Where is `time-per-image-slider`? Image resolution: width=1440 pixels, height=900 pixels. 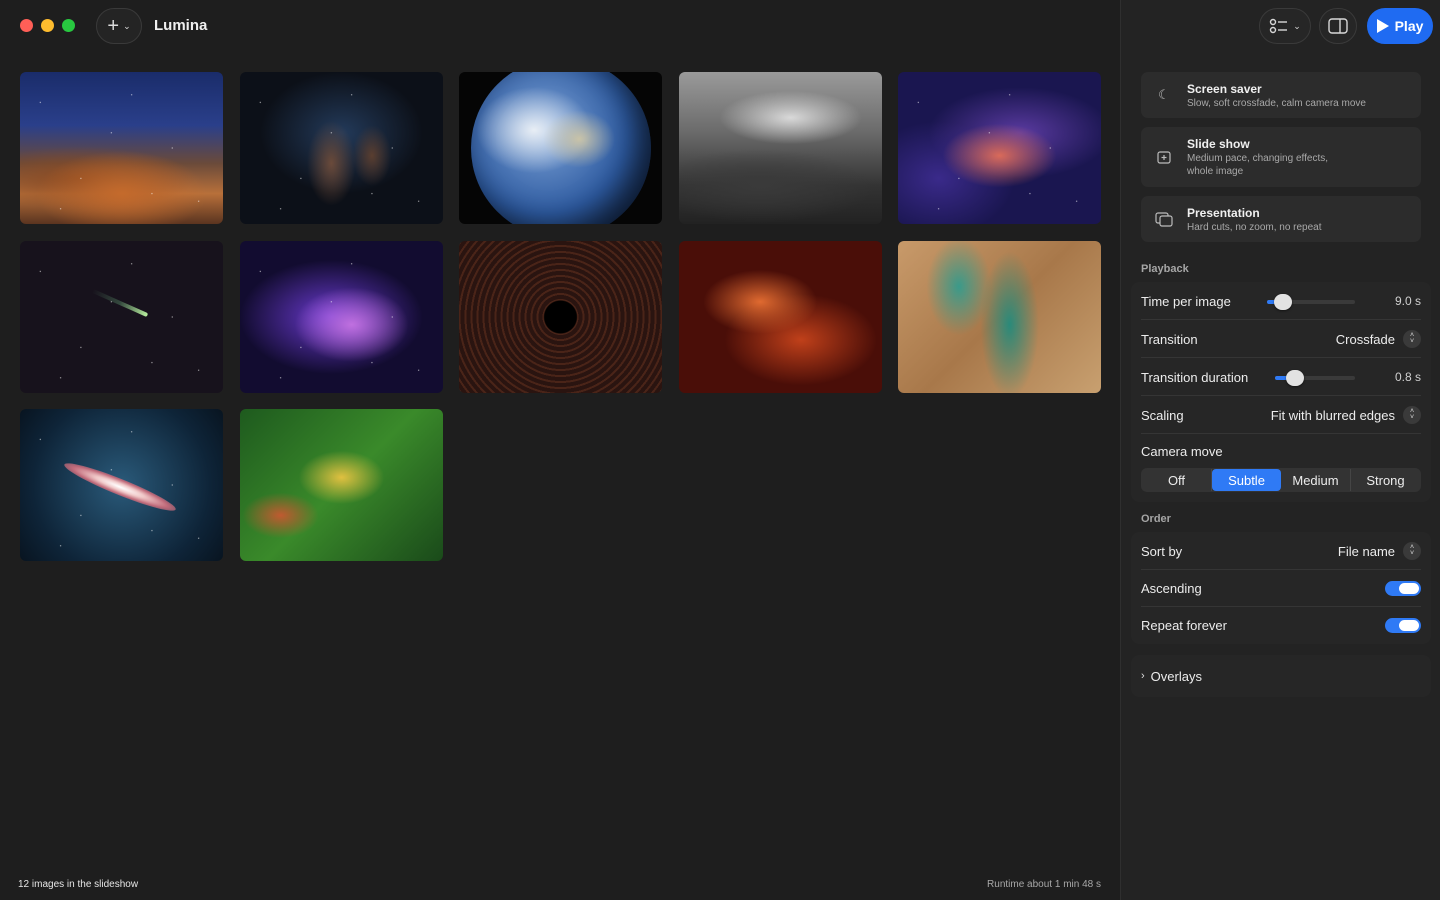
time-per-image-slider is located at coordinates (1311, 302).